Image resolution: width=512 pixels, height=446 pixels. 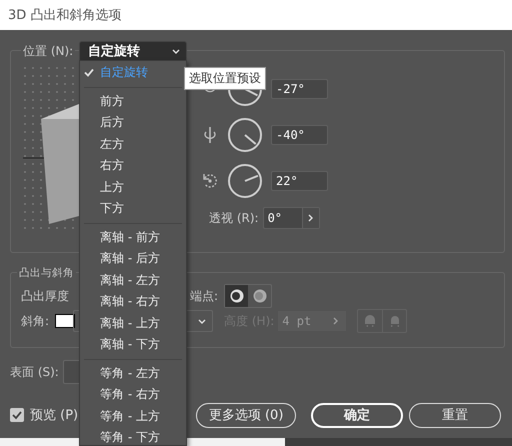 What do you see at coordinates (225, 78) in the screenshot?
I see `tooltip: 选取位置预设` at bounding box center [225, 78].